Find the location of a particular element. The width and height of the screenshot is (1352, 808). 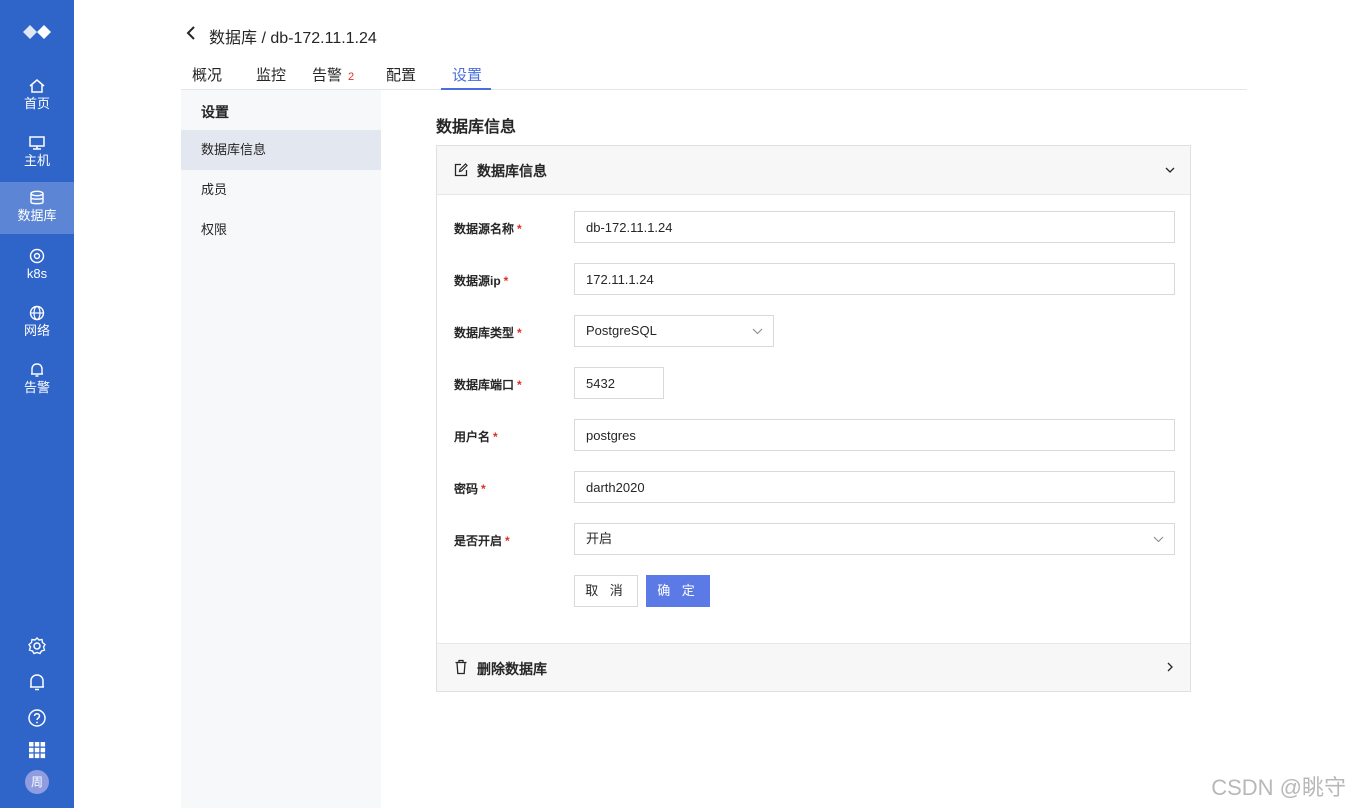

avatar: 周 is located at coordinates (37, 782).